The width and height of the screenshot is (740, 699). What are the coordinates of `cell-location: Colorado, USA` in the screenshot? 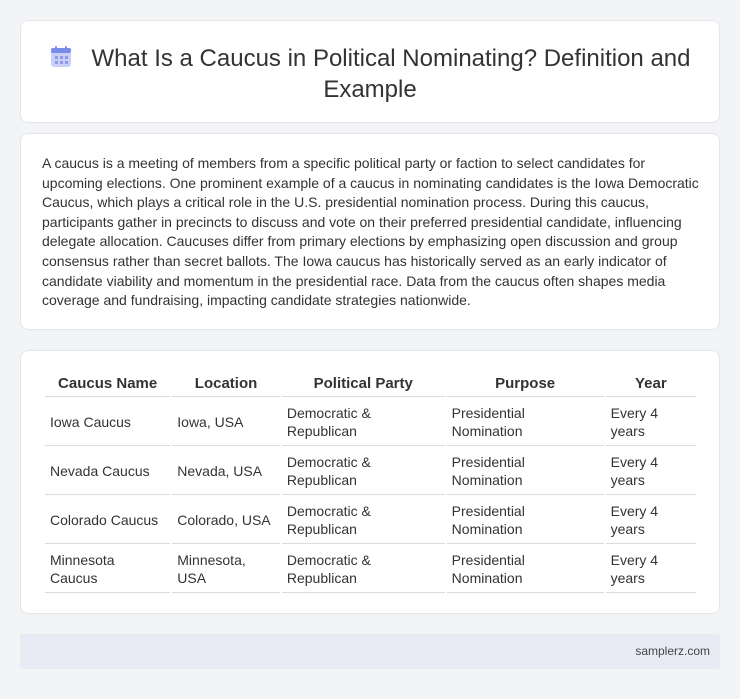 It's located at (226, 520).